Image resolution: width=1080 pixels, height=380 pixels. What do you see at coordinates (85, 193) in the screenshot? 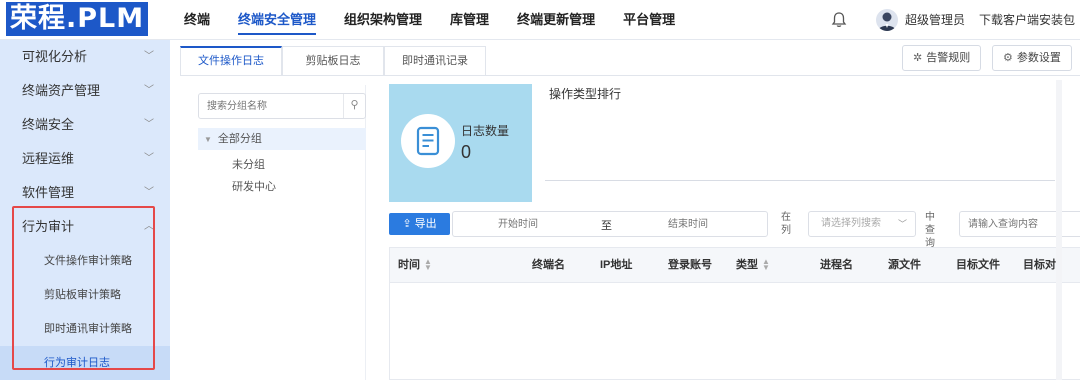
I see `sidebar-item-software-management: 软件管理 ﹀` at bounding box center [85, 193].